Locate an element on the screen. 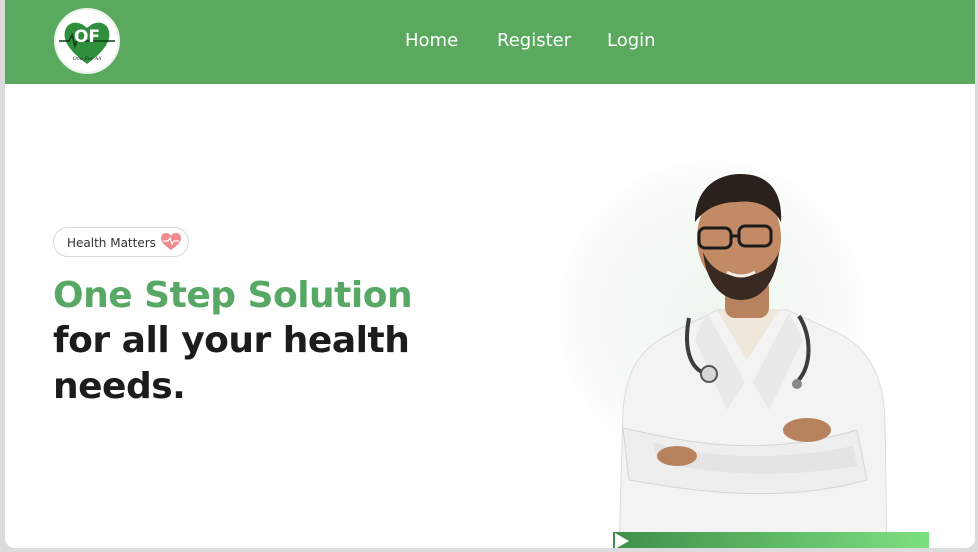 This screenshot has height=552, width=978. health-matters-badge: Health Matters is located at coordinates (121, 242).